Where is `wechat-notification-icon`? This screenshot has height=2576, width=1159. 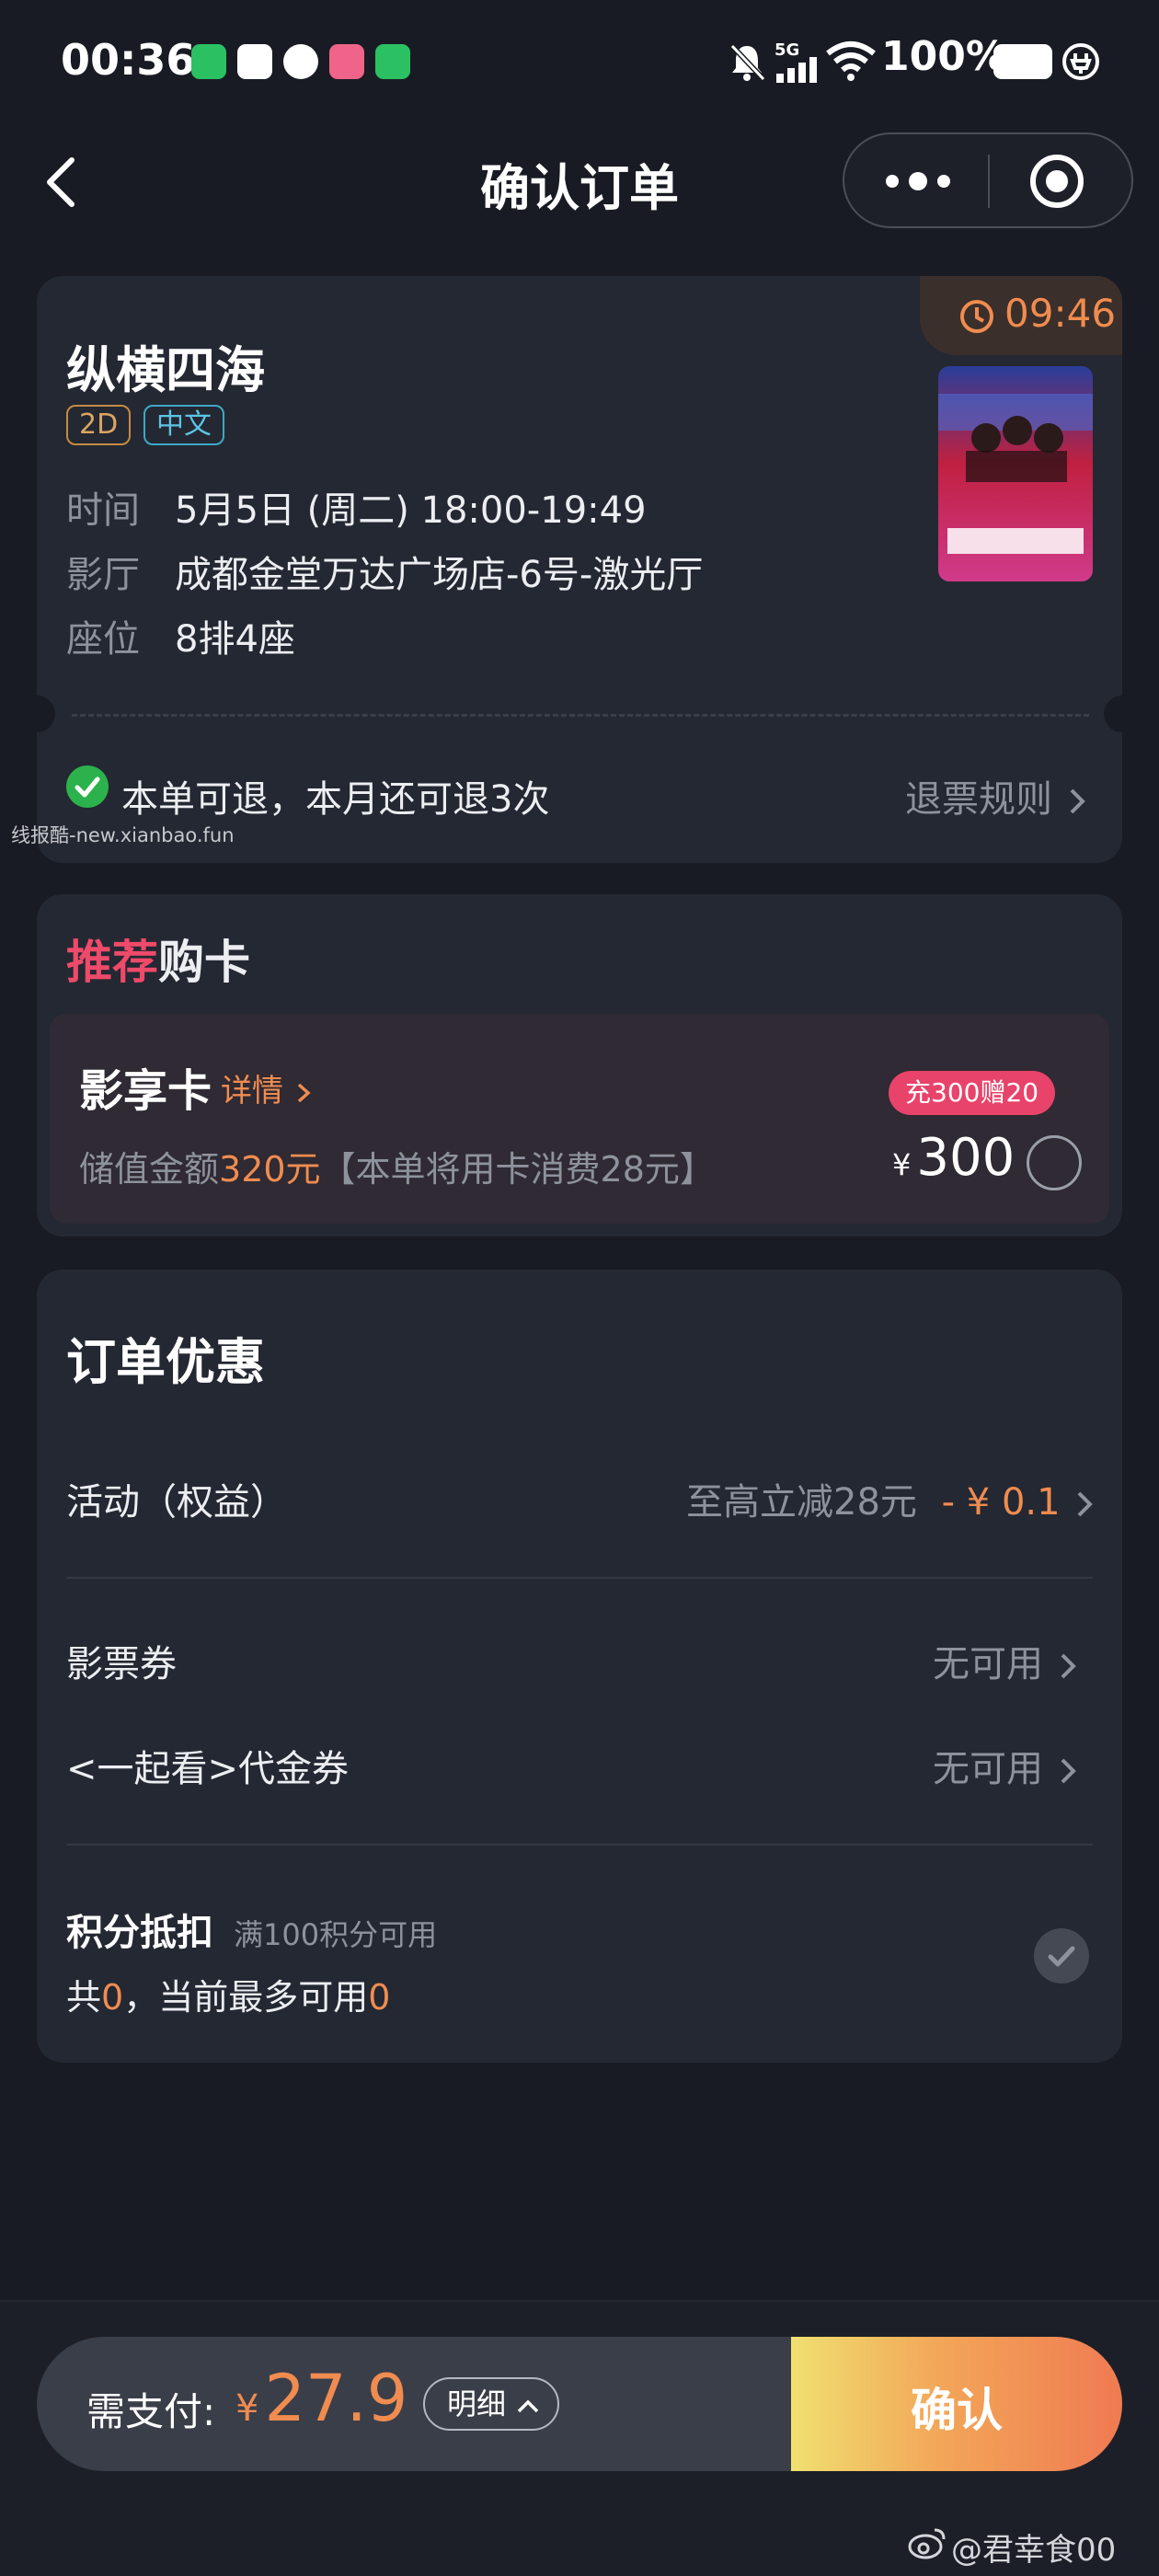
wechat-notification-icon is located at coordinates (208, 61).